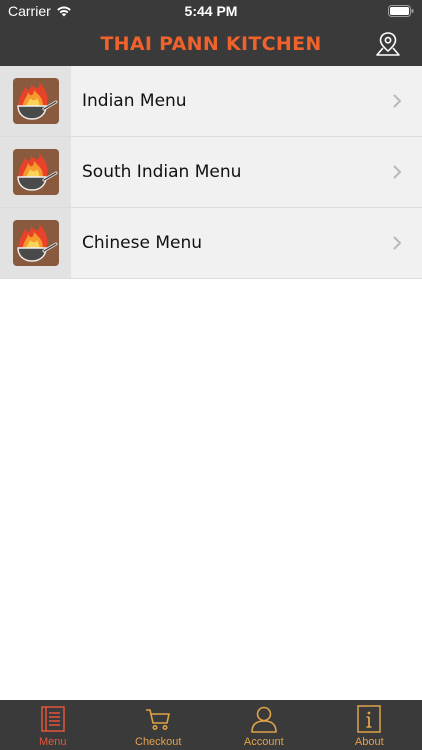 The width and height of the screenshot is (422, 750). I want to click on tab-label: Menu, so click(52, 742).